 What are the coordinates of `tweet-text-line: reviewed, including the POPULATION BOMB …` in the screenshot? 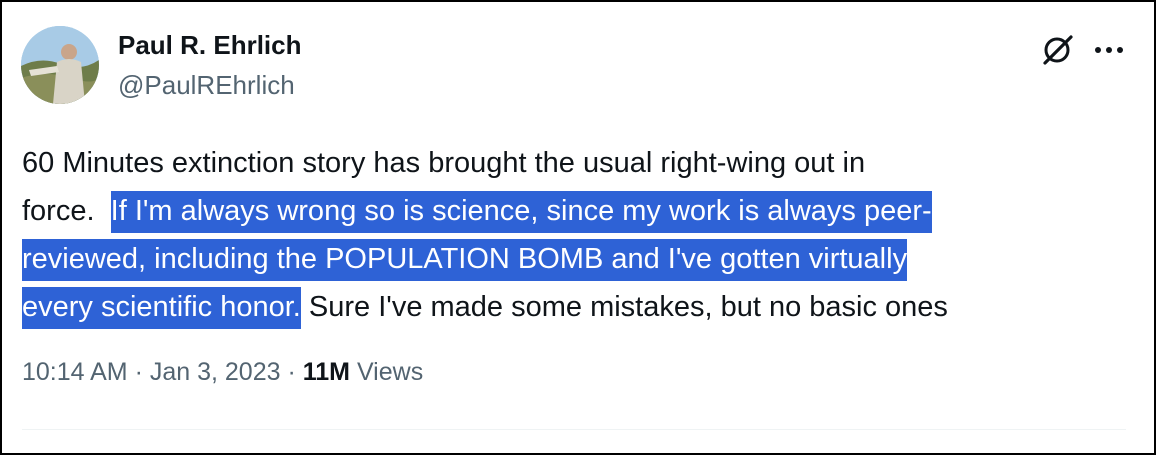 It's located at (577, 259).